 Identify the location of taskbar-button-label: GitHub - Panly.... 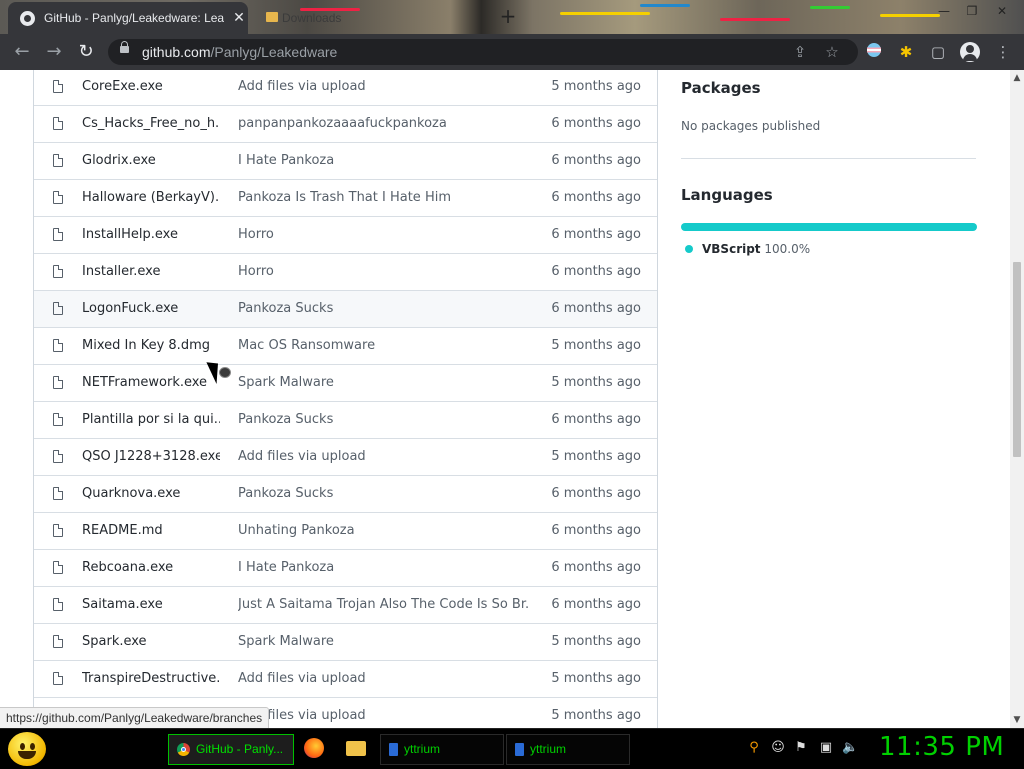
(240, 749).